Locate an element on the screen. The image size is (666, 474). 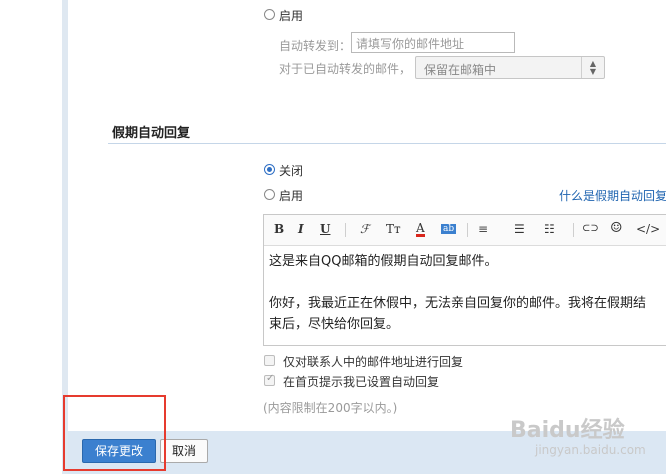
bold-button: B is located at coordinates (279, 229).